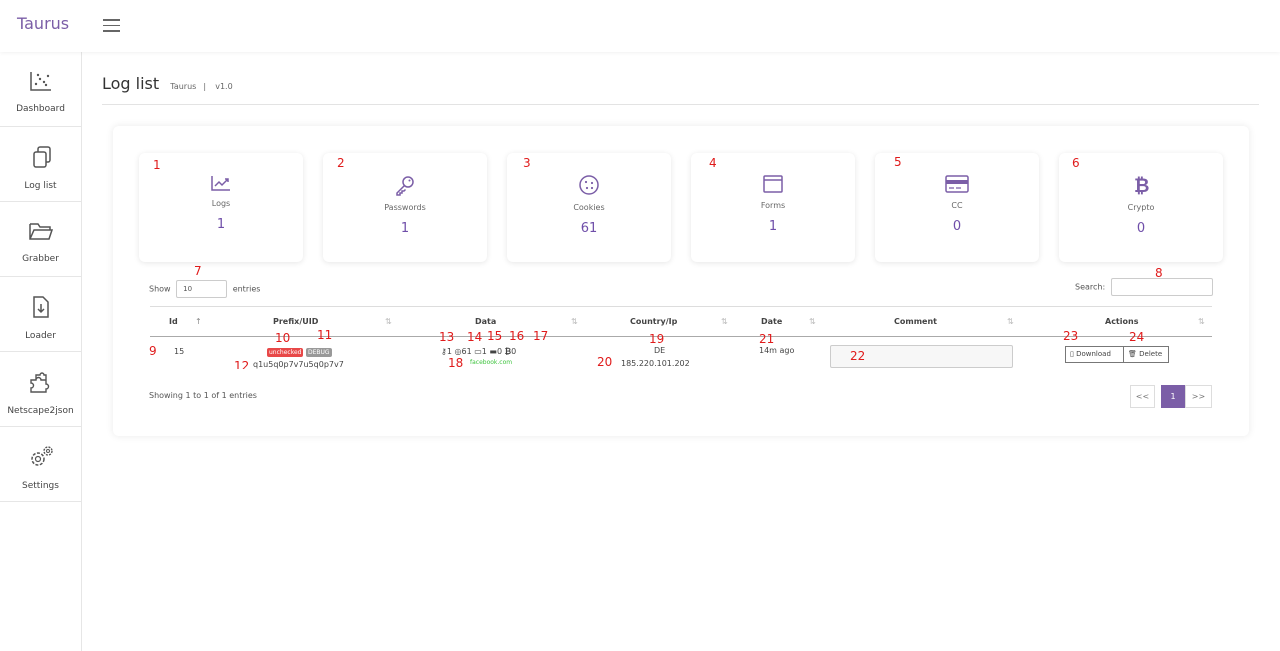 This screenshot has width=1280, height=651. I want to click on entries-label: entries, so click(246, 289).